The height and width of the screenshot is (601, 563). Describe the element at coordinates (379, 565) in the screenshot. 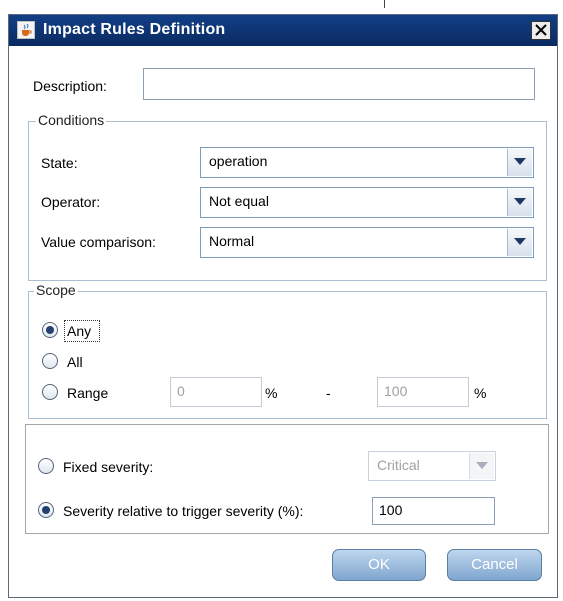

I see `ok-button: OK` at that location.